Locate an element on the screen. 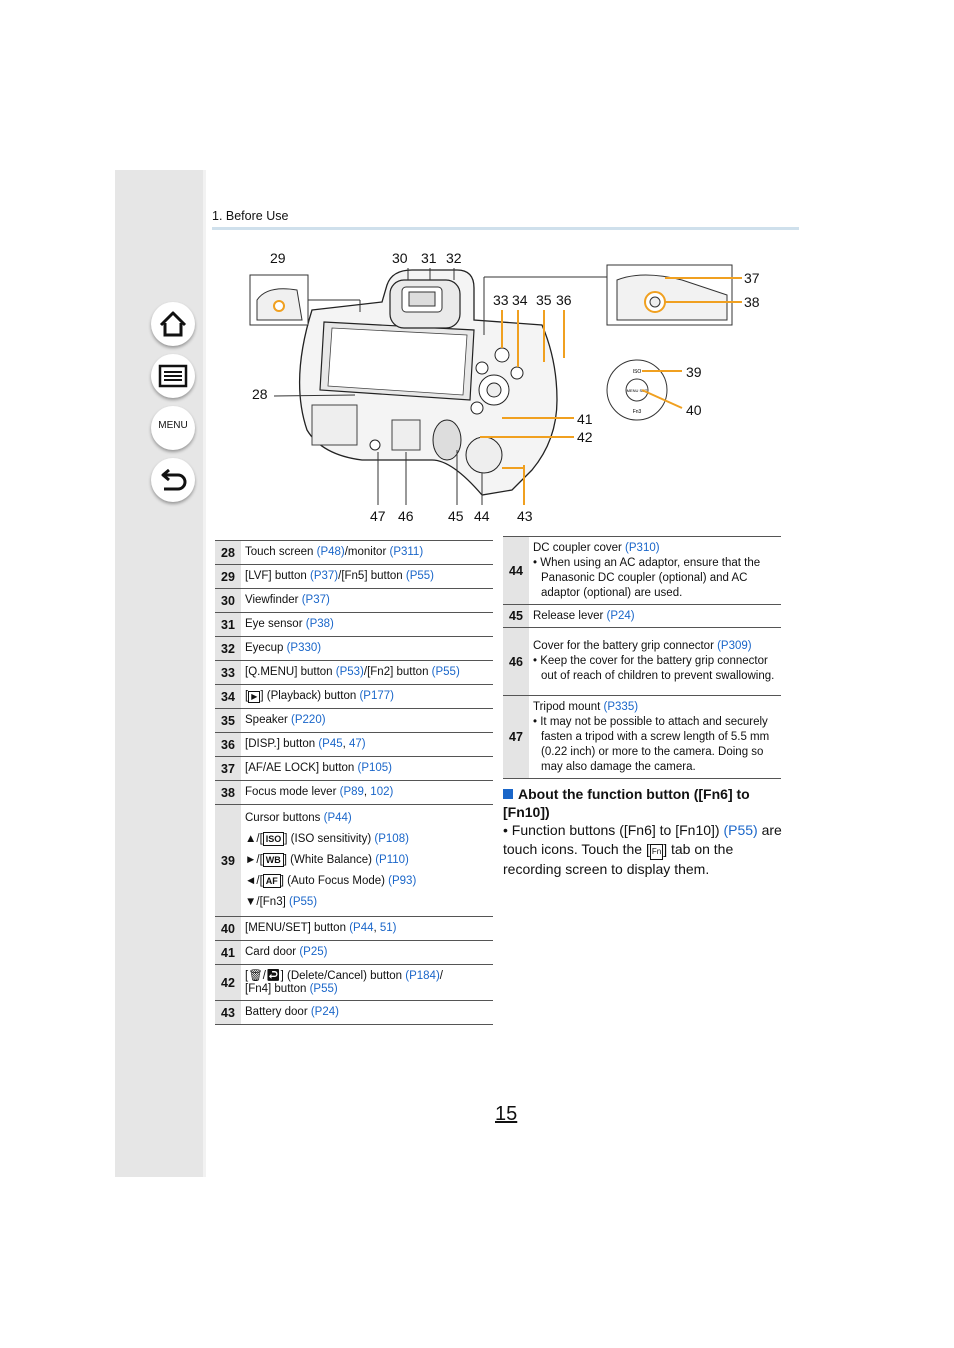  playback-icon: ▶ is located at coordinates (254, 697).